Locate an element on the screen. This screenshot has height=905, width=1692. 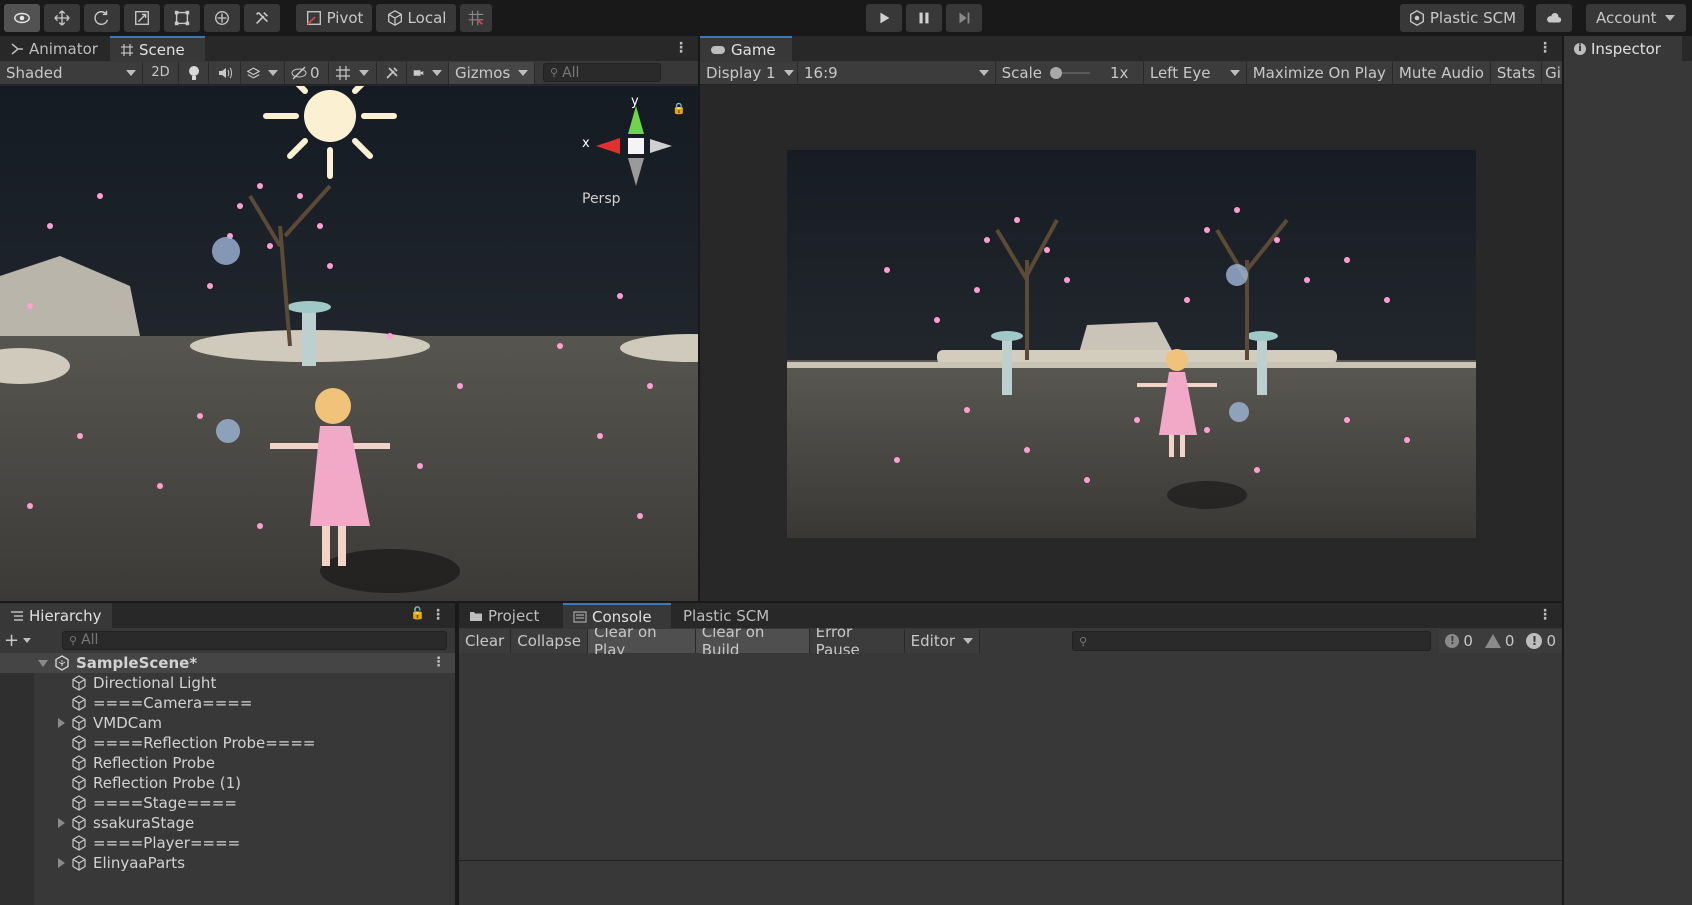
game-tabbar: Game ⋮ is located at coordinates (1131, 48).